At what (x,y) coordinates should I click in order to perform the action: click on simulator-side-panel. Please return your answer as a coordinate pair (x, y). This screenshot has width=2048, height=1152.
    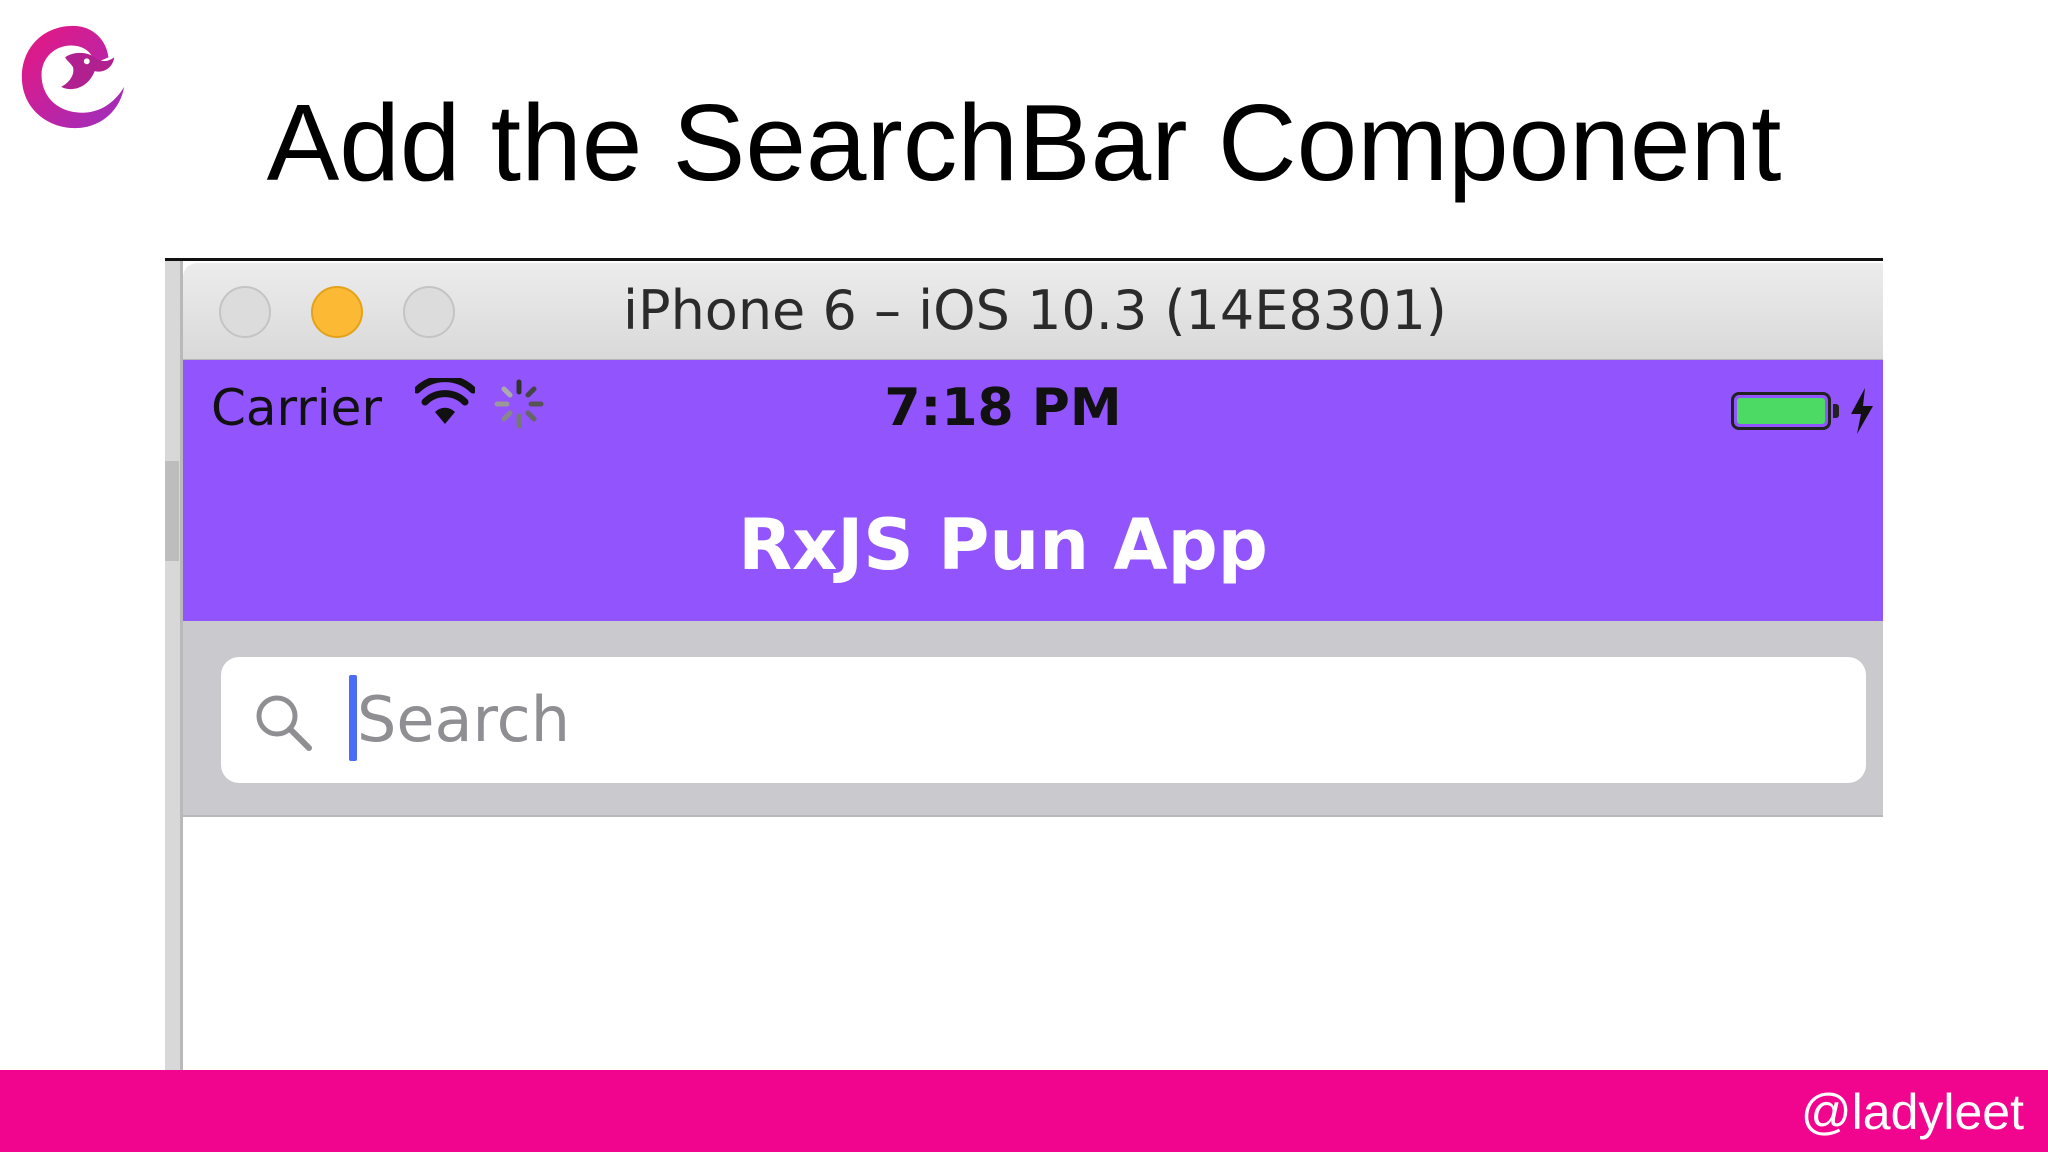
    Looking at the image, I should click on (174, 666).